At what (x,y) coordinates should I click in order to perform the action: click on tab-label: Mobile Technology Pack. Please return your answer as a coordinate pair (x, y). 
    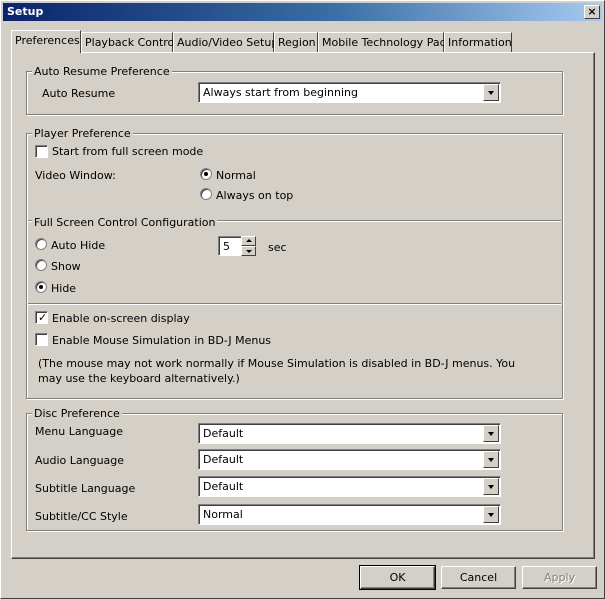
    Looking at the image, I should click on (387, 42).